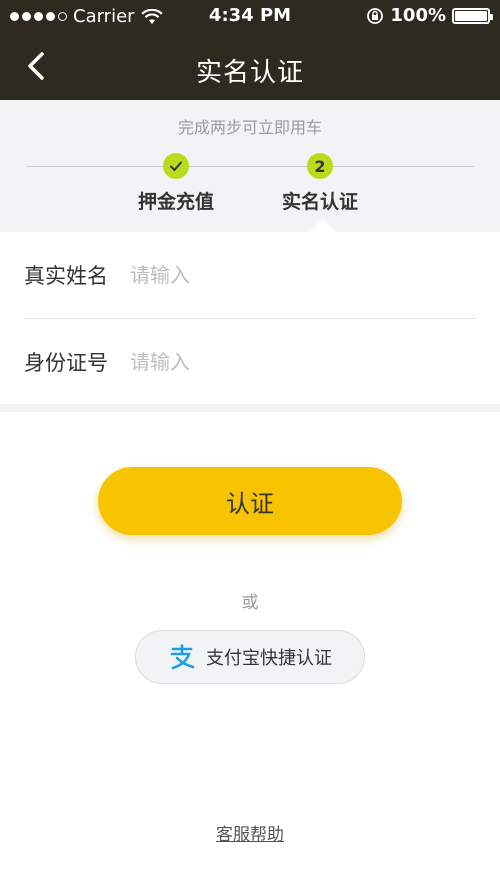 The height and width of the screenshot is (888, 500). What do you see at coordinates (375, 15) in the screenshot?
I see `orientation-lock-icon` at bounding box center [375, 15].